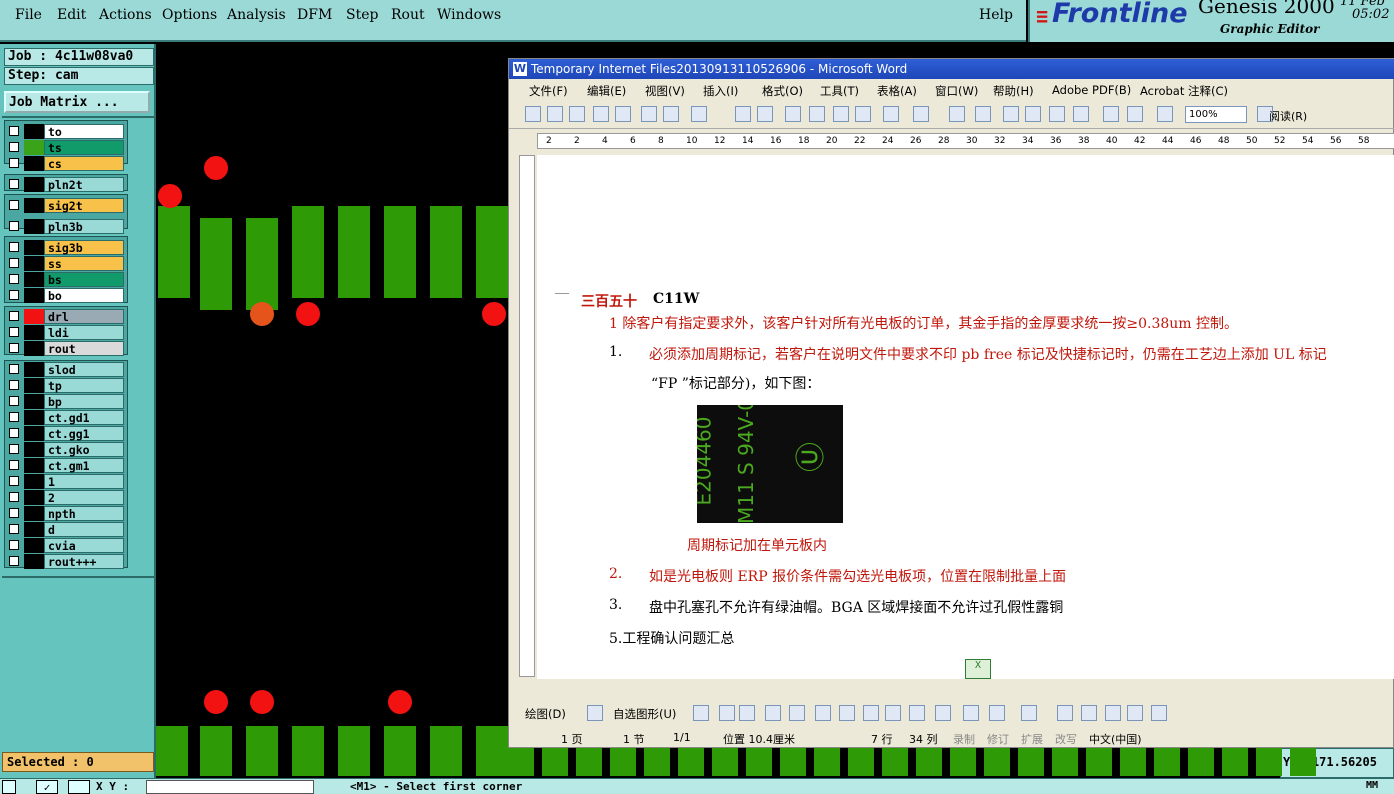 The width and height of the screenshot is (1394, 794). Describe the element at coordinates (65, 529) in the screenshot. I see `layer-row: d` at that location.